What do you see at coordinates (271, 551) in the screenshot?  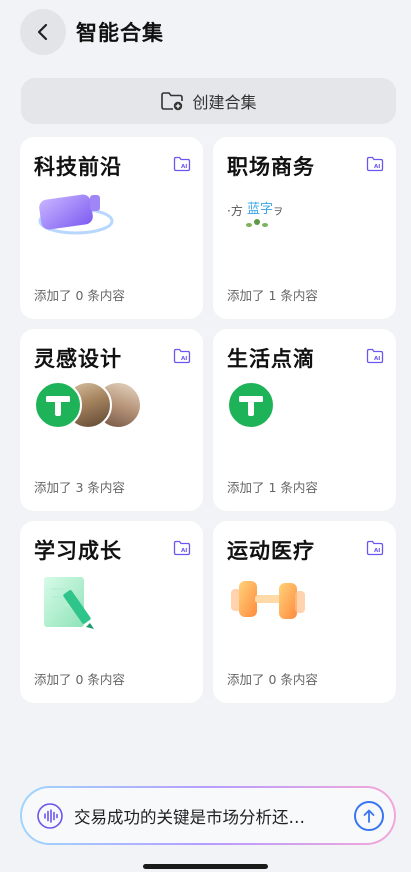 I see `card-title: 运动医疗` at bounding box center [271, 551].